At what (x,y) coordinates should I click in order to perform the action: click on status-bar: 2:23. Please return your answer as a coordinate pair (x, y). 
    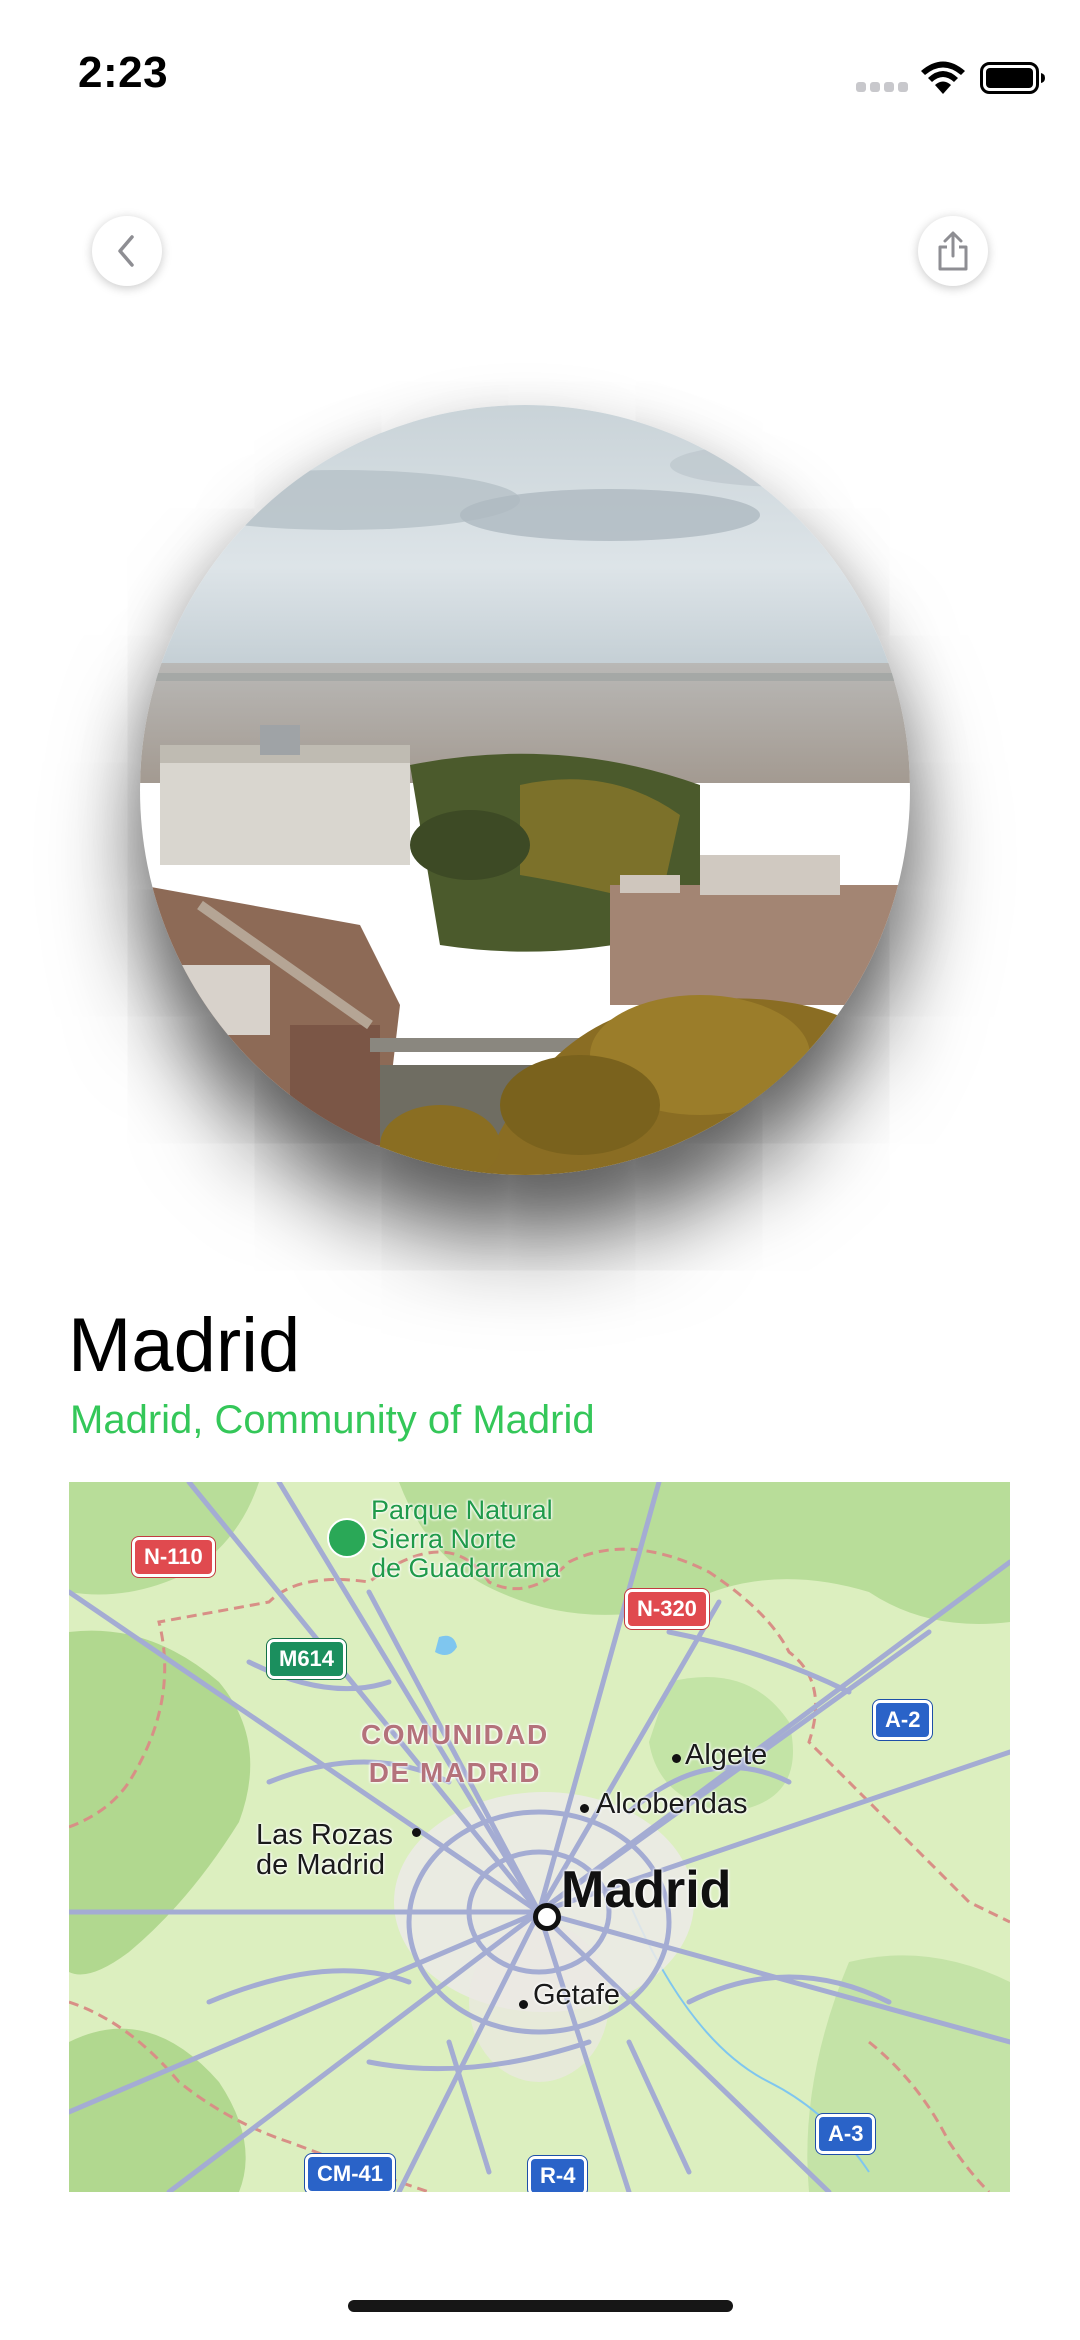
    Looking at the image, I should click on (540, 75).